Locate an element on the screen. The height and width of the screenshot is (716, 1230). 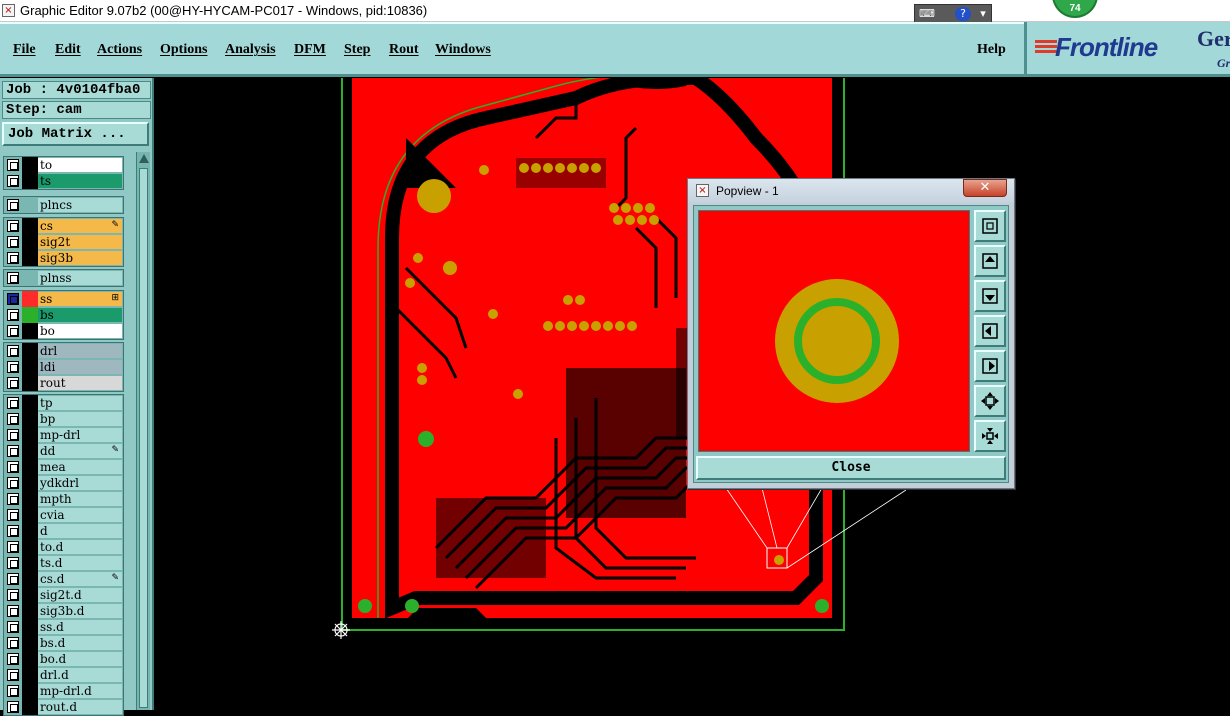
layer-row: ts.d is located at coordinates (63, 563).